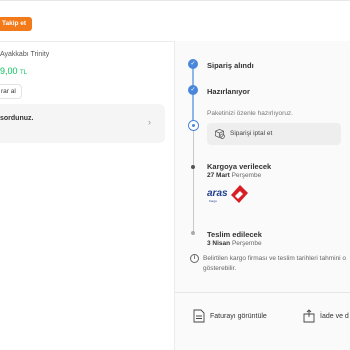 The image size is (350, 350). Describe the element at coordinates (220, 133) in the screenshot. I see `cancel-box-icon` at that location.